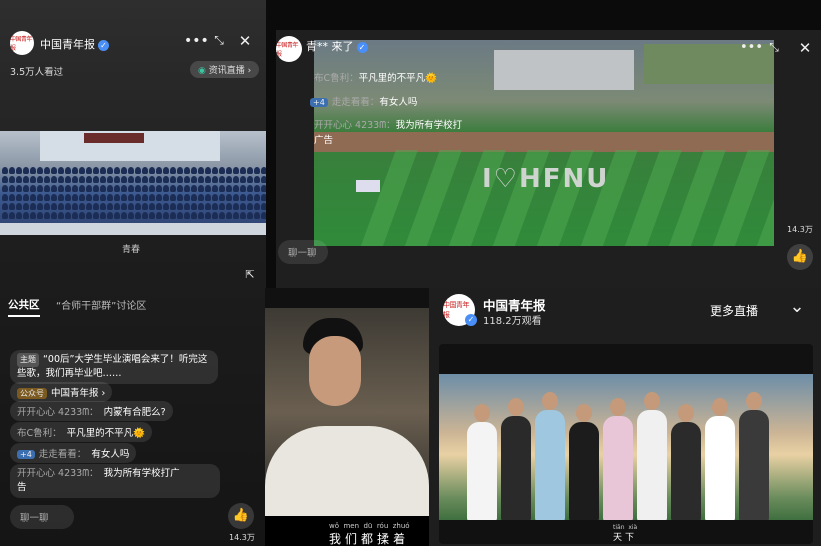 Image resolution: width=821 pixels, height=546 pixels. Describe the element at coordinates (337, 46) in the screenshot. I see `channel-name: 青** 来了 ✓` at that location.